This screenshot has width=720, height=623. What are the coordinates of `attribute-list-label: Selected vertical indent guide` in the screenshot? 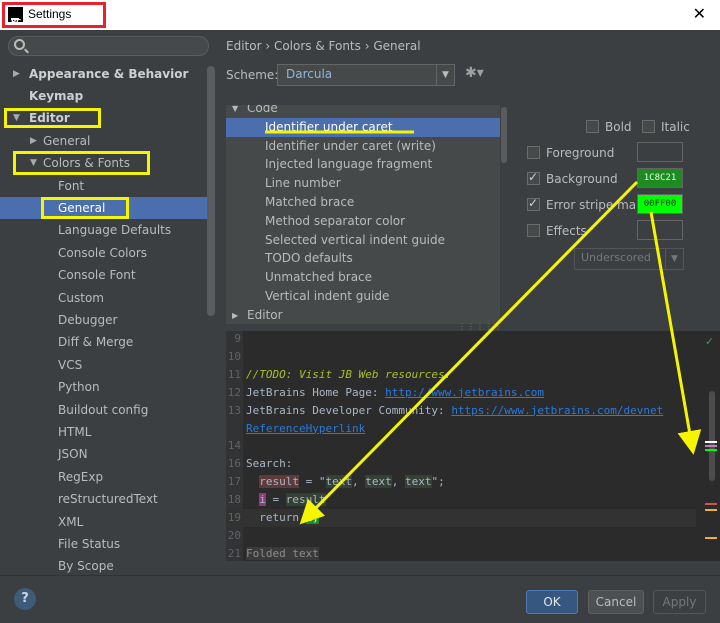 It's located at (355, 239).